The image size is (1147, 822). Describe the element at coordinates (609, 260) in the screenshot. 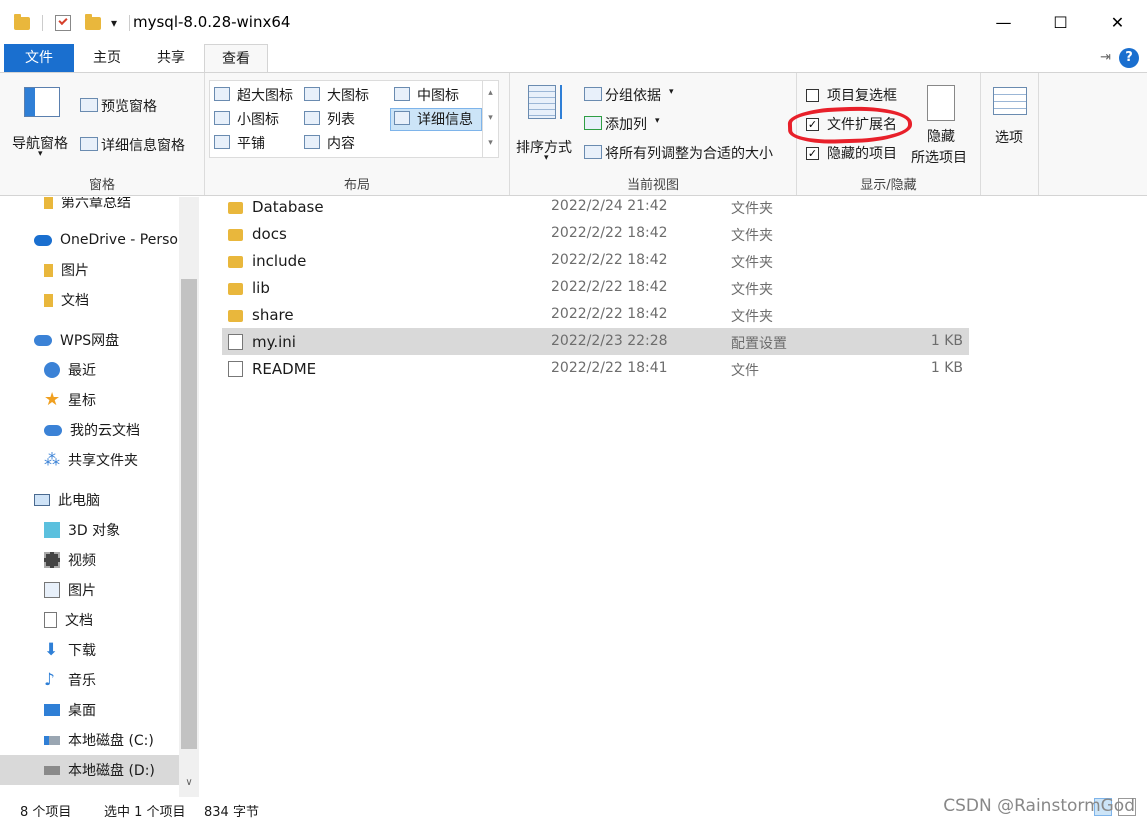

I see `file-date: 2022/2/22 18:42` at that location.